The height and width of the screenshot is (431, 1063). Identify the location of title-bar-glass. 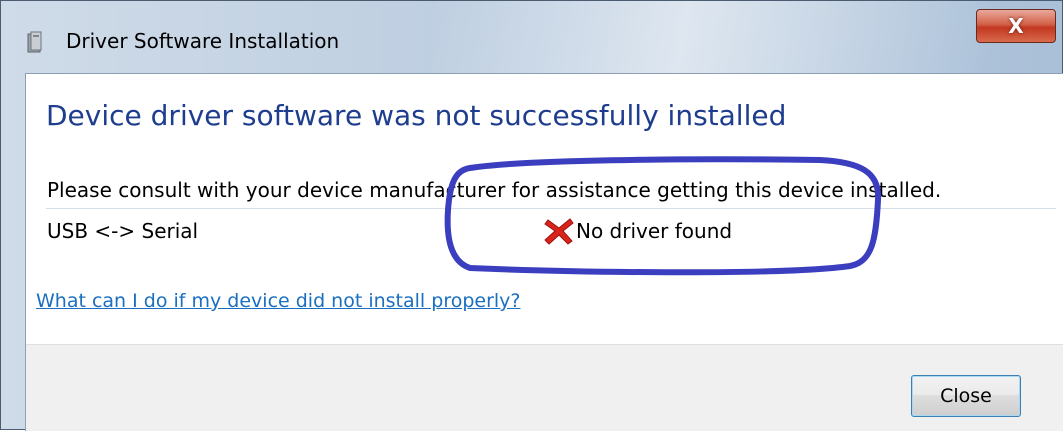
(711, 37).